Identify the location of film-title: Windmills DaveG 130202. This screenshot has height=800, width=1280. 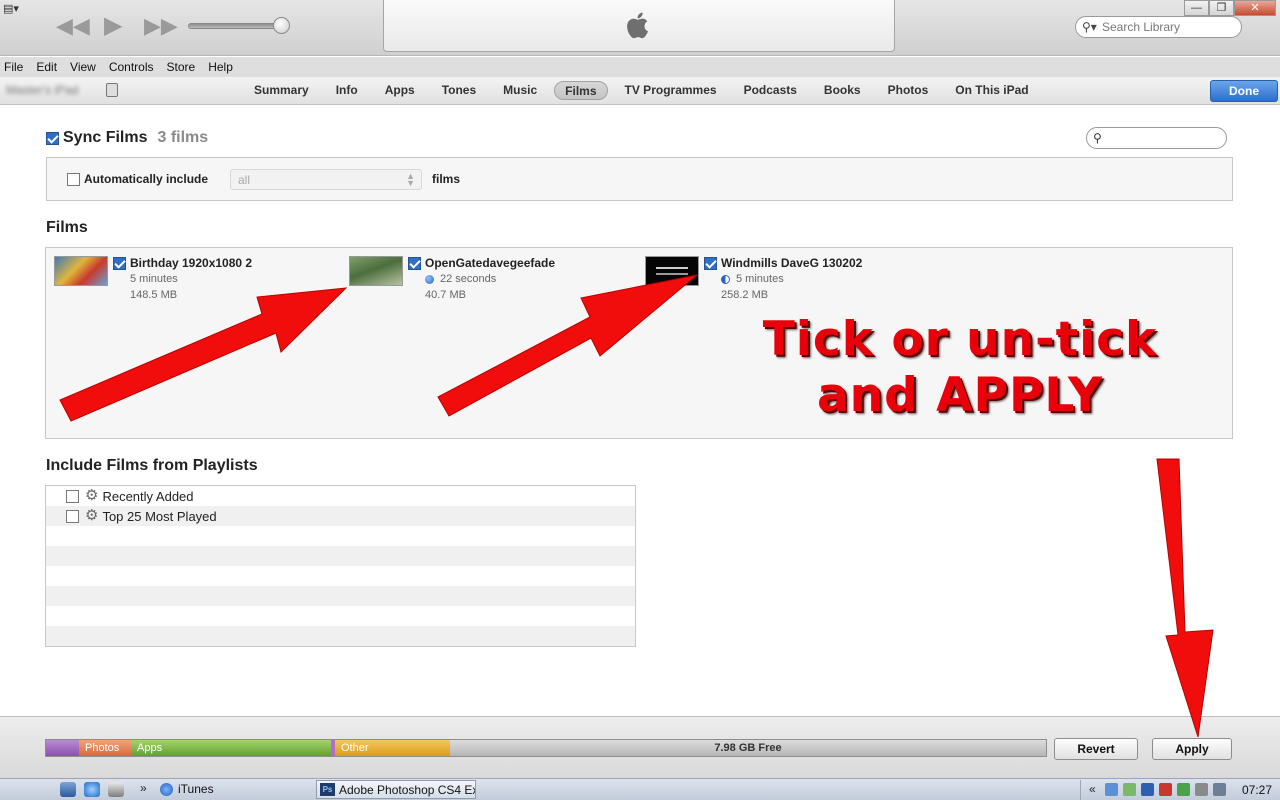
(792, 263).